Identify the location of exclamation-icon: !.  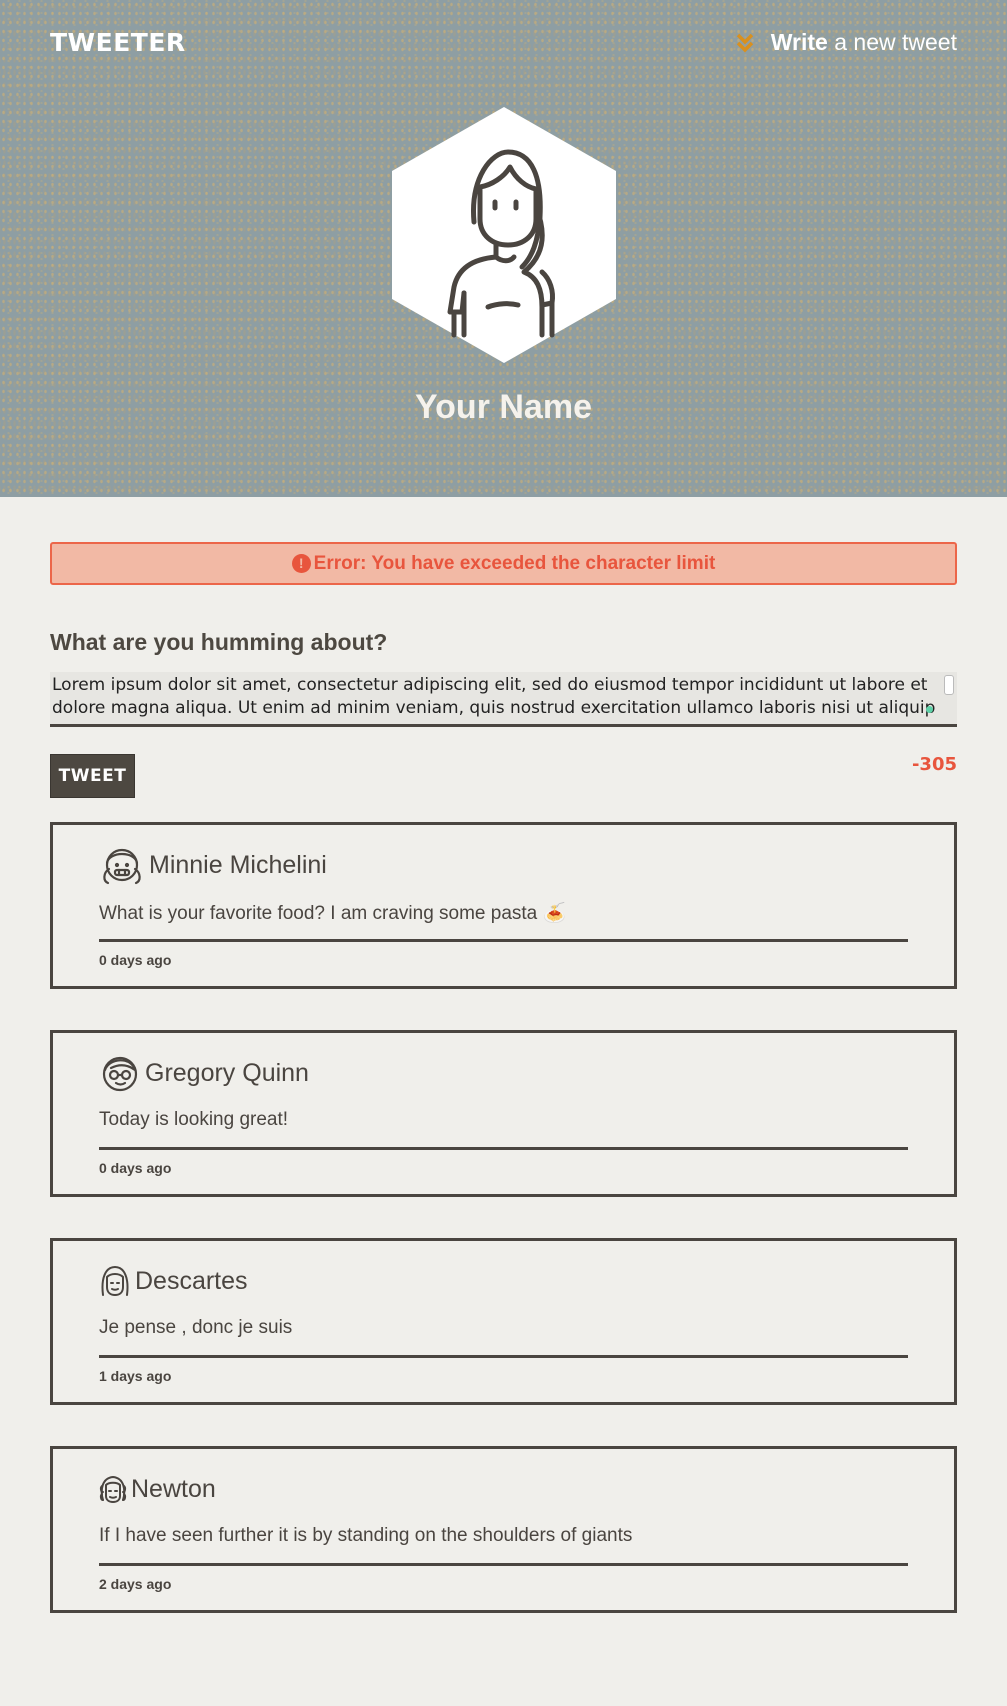
(301, 563).